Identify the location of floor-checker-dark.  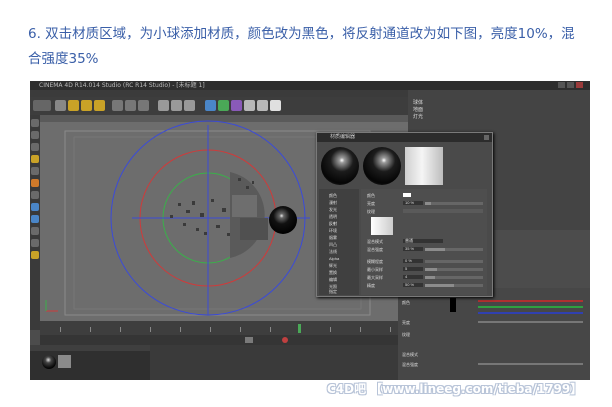
(244, 206).